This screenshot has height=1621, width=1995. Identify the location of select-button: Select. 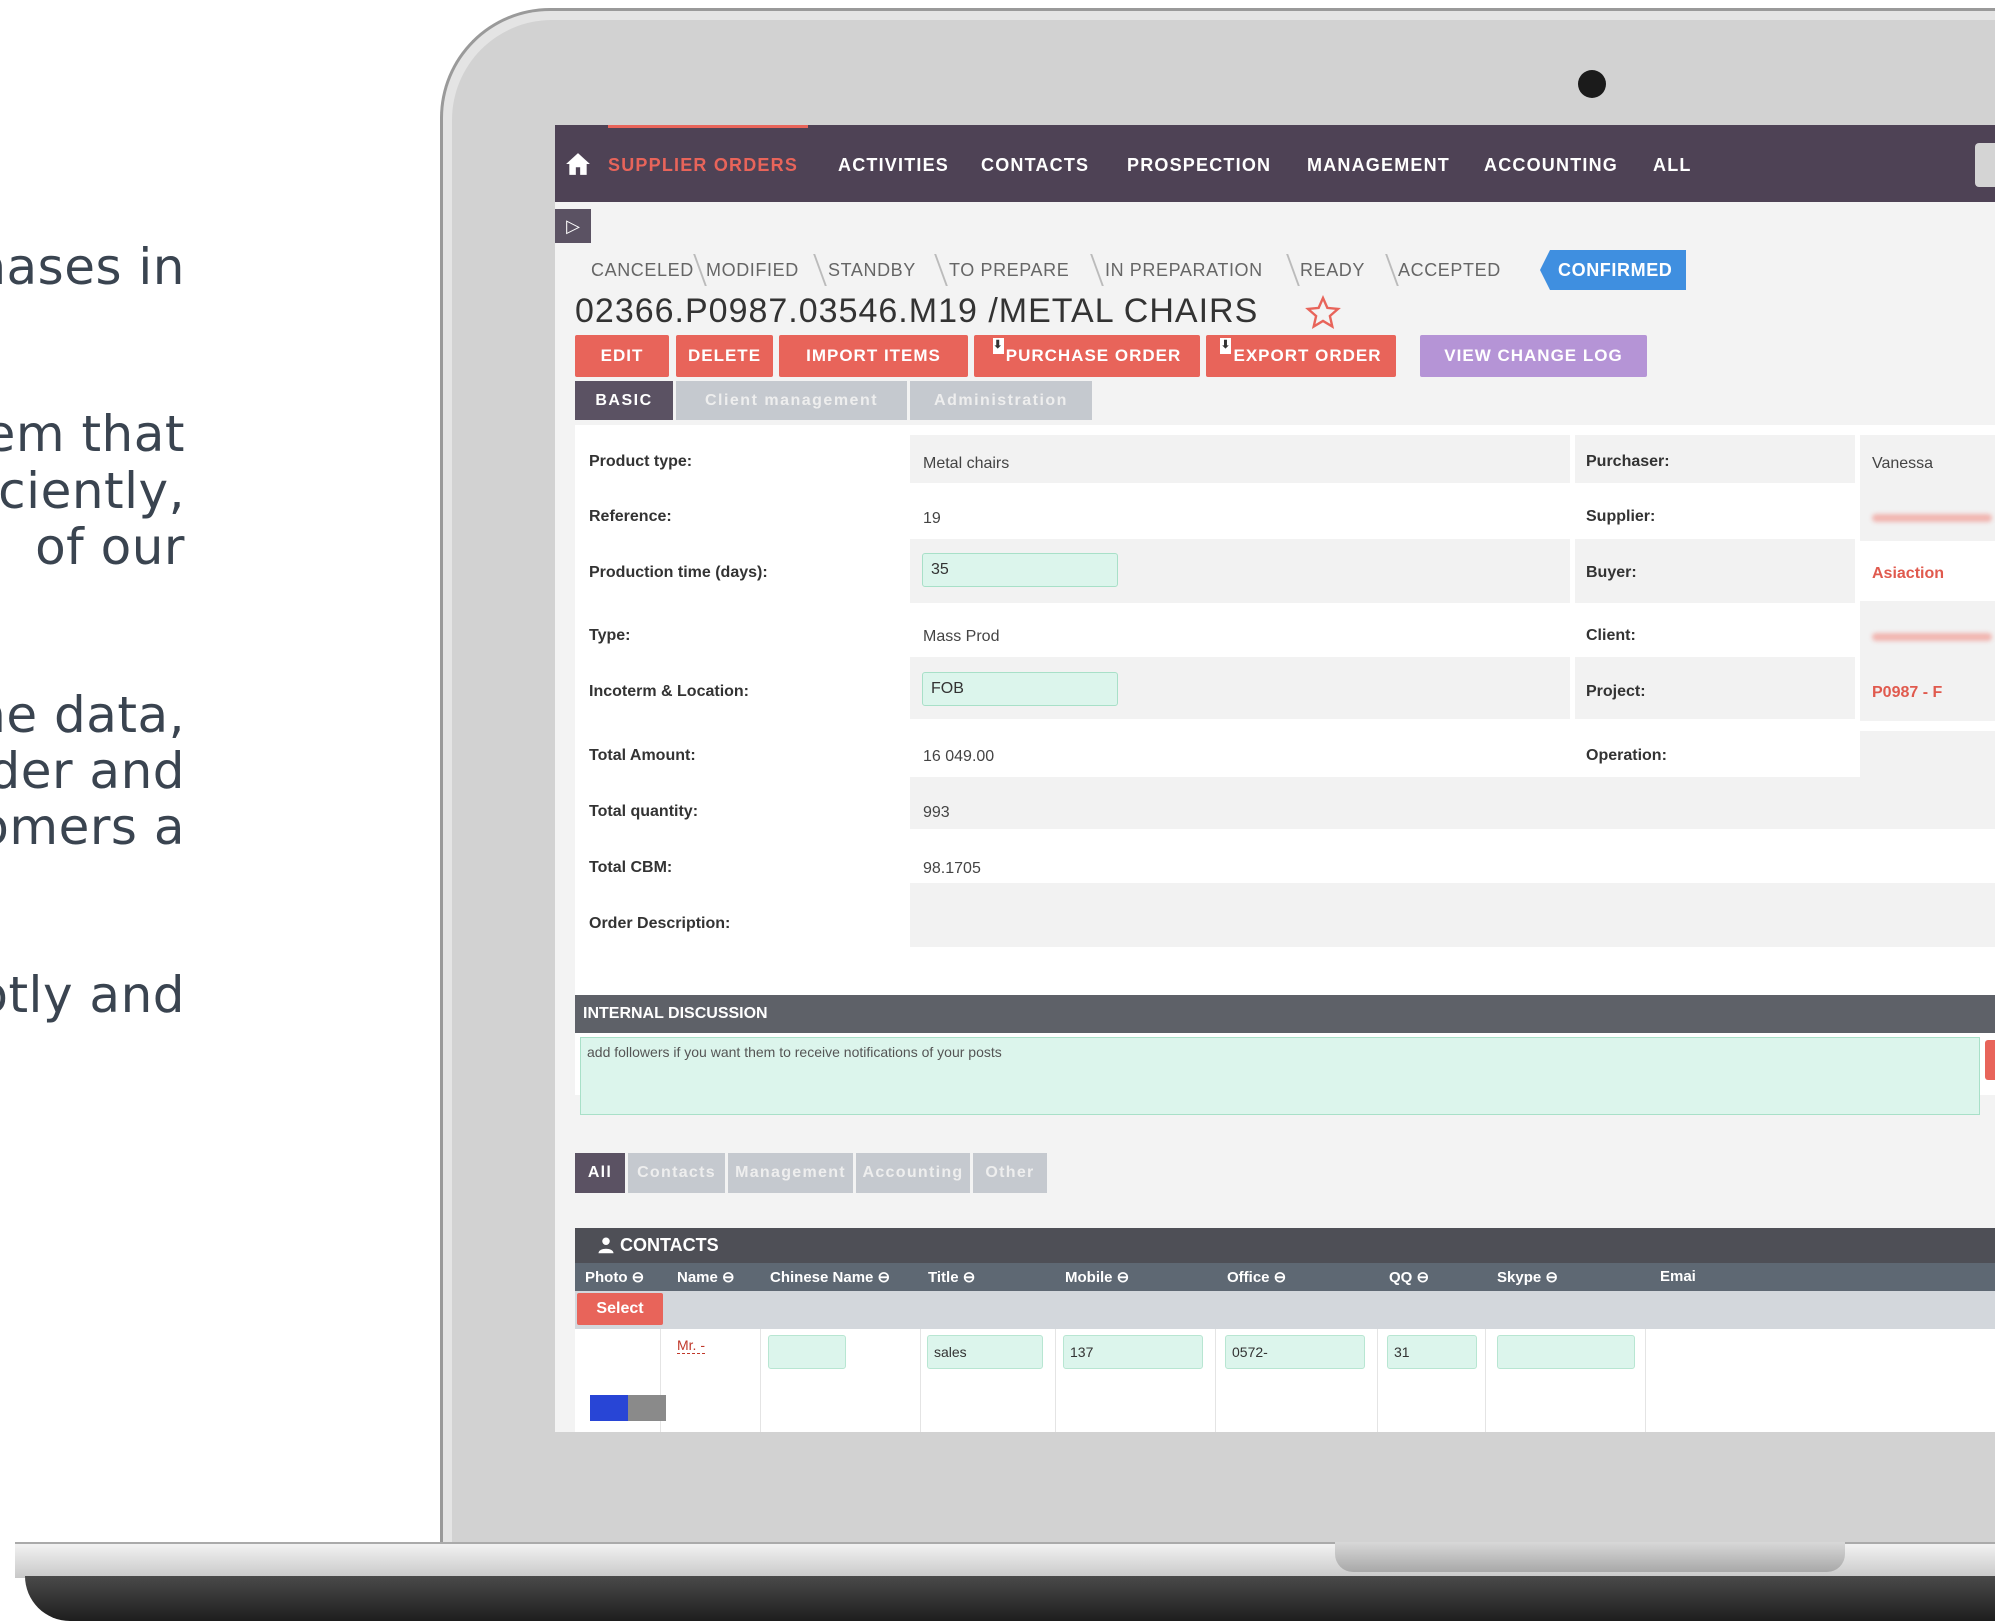
(620, 1309).